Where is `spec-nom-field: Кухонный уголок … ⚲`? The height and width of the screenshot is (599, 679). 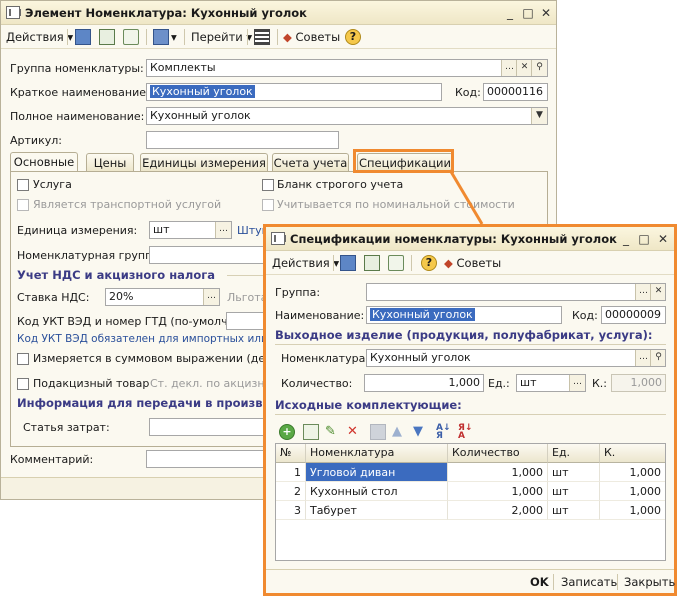
spec-nom-field: Кухонный уголок … ⚲ is located at coordinates (516, 358).